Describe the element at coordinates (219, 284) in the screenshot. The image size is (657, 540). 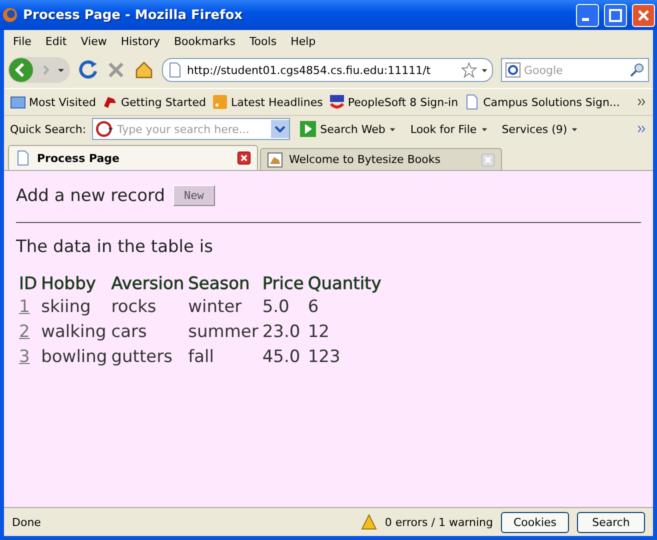
I see `column-header: Season` at that location.